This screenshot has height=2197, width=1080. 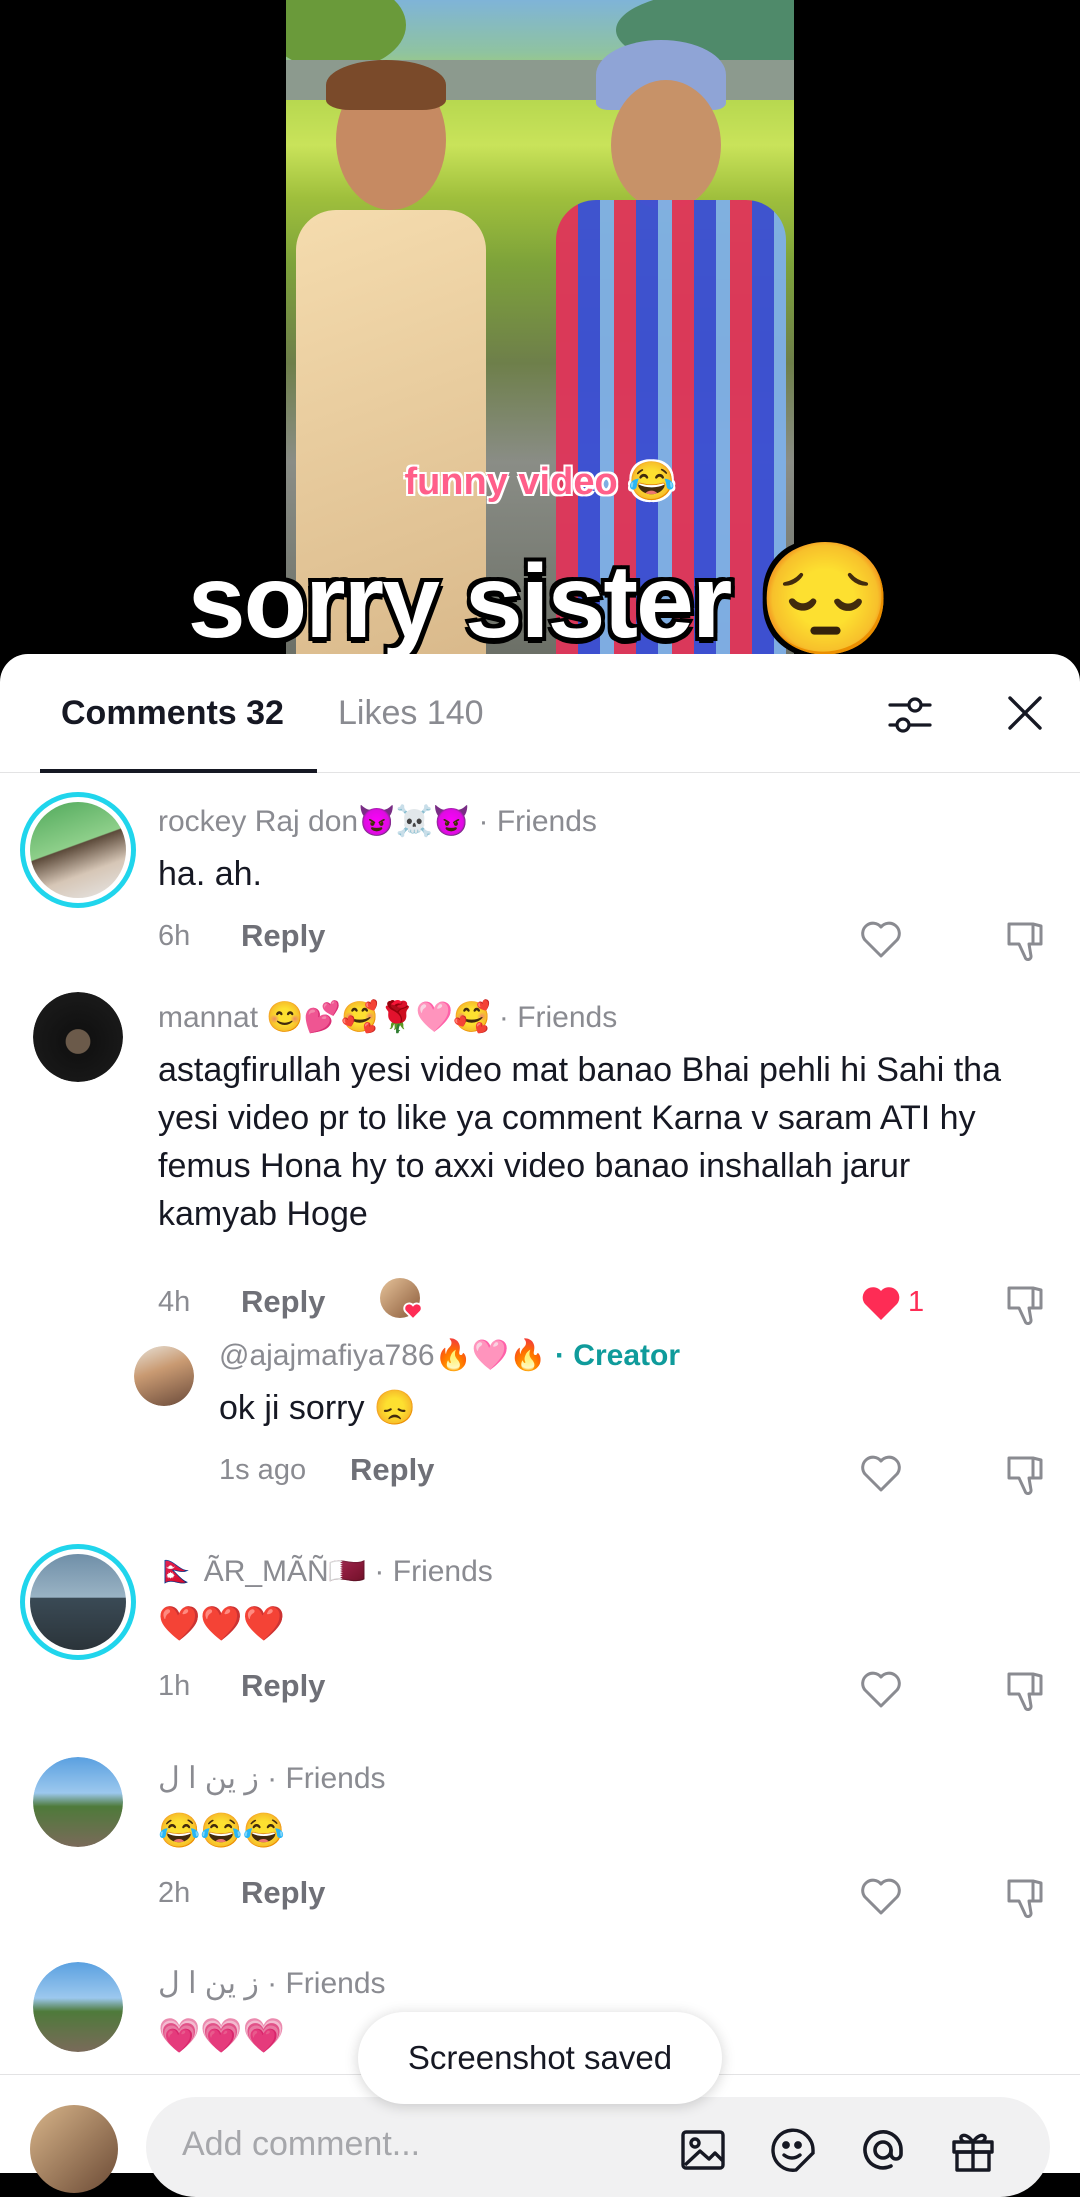 I want to click on sliders-icon, so click(x=910, y=715).